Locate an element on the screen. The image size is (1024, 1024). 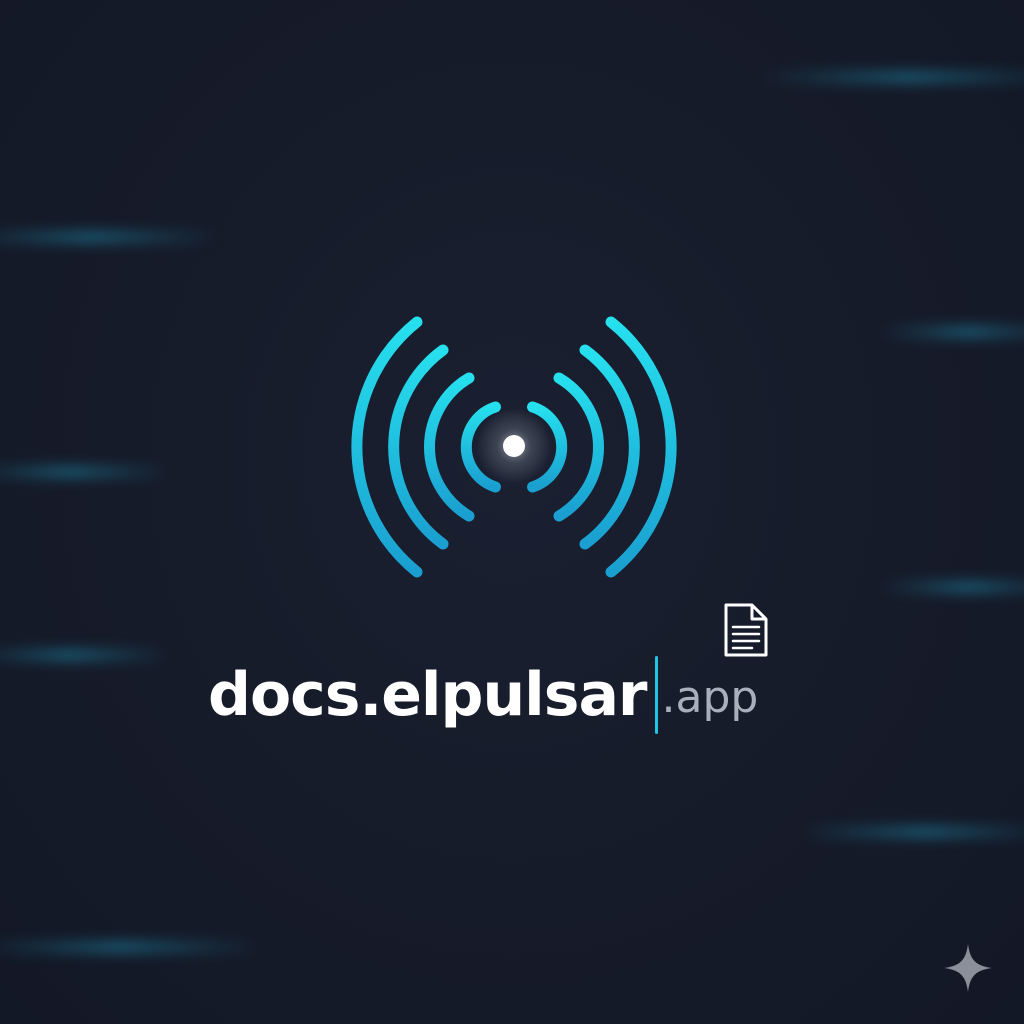
wordmark: docs.elpulsar .app is located at coordinates (483, 695).